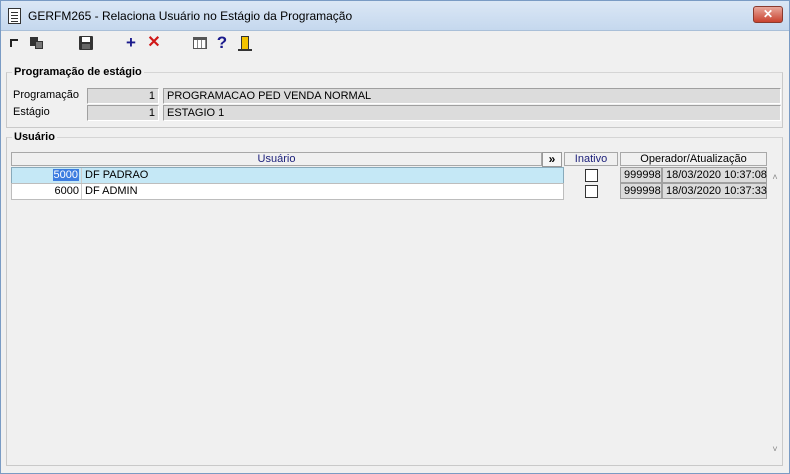  Describe the element at coordinates (775, 177) in the screenshot. I see `scroll-up-icon: ˄` at that location.